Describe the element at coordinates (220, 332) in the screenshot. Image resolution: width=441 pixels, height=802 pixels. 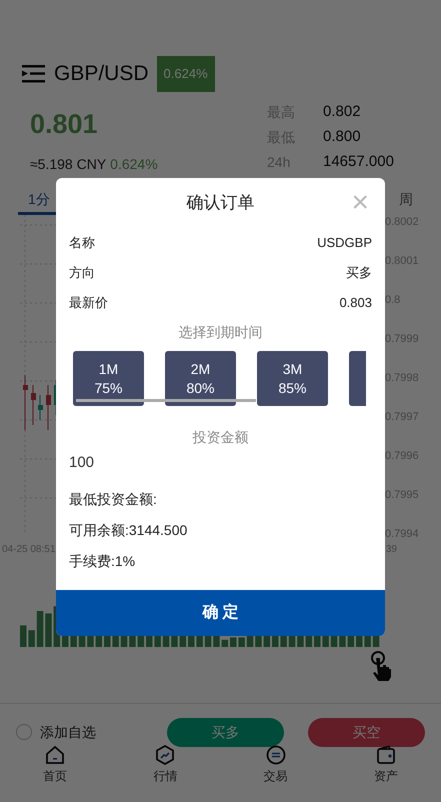
I see `section-heading: 选择到期时间` at that location.